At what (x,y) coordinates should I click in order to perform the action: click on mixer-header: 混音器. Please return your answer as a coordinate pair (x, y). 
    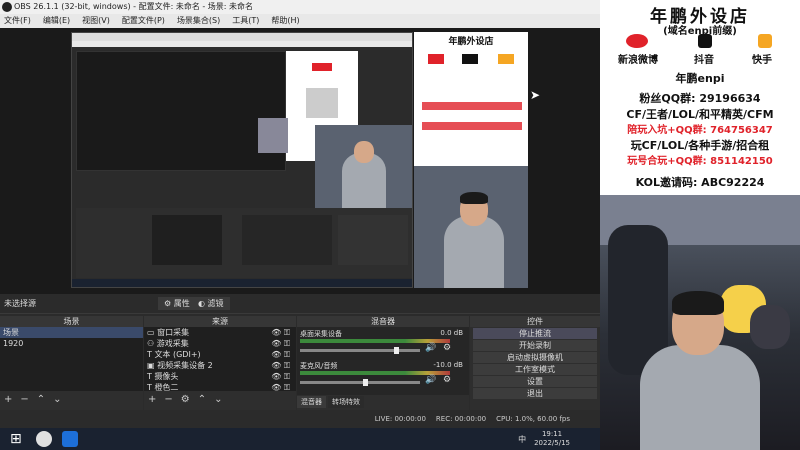
    Looking at the image, I should click on (383, 321).